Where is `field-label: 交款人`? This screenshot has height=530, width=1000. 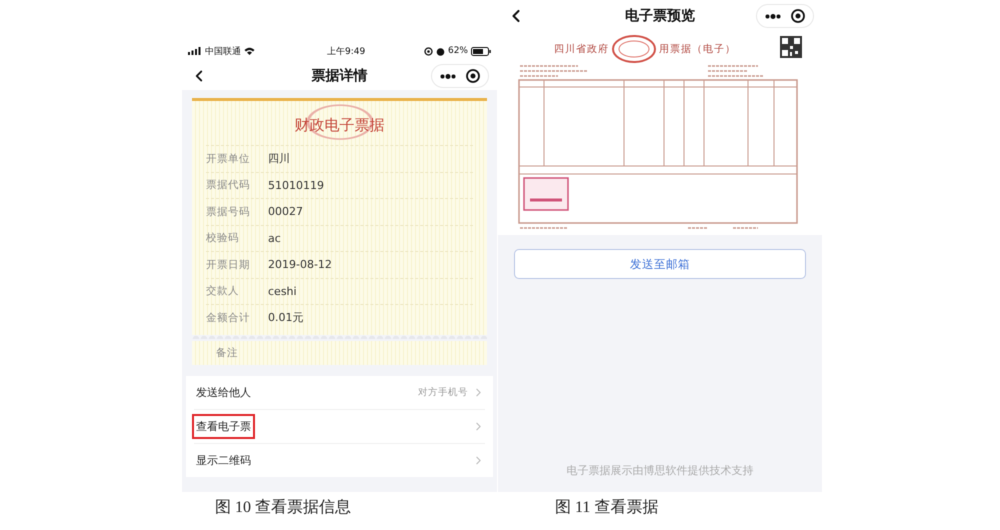
field-label: 交款人 is located at coordinates (223, 291).